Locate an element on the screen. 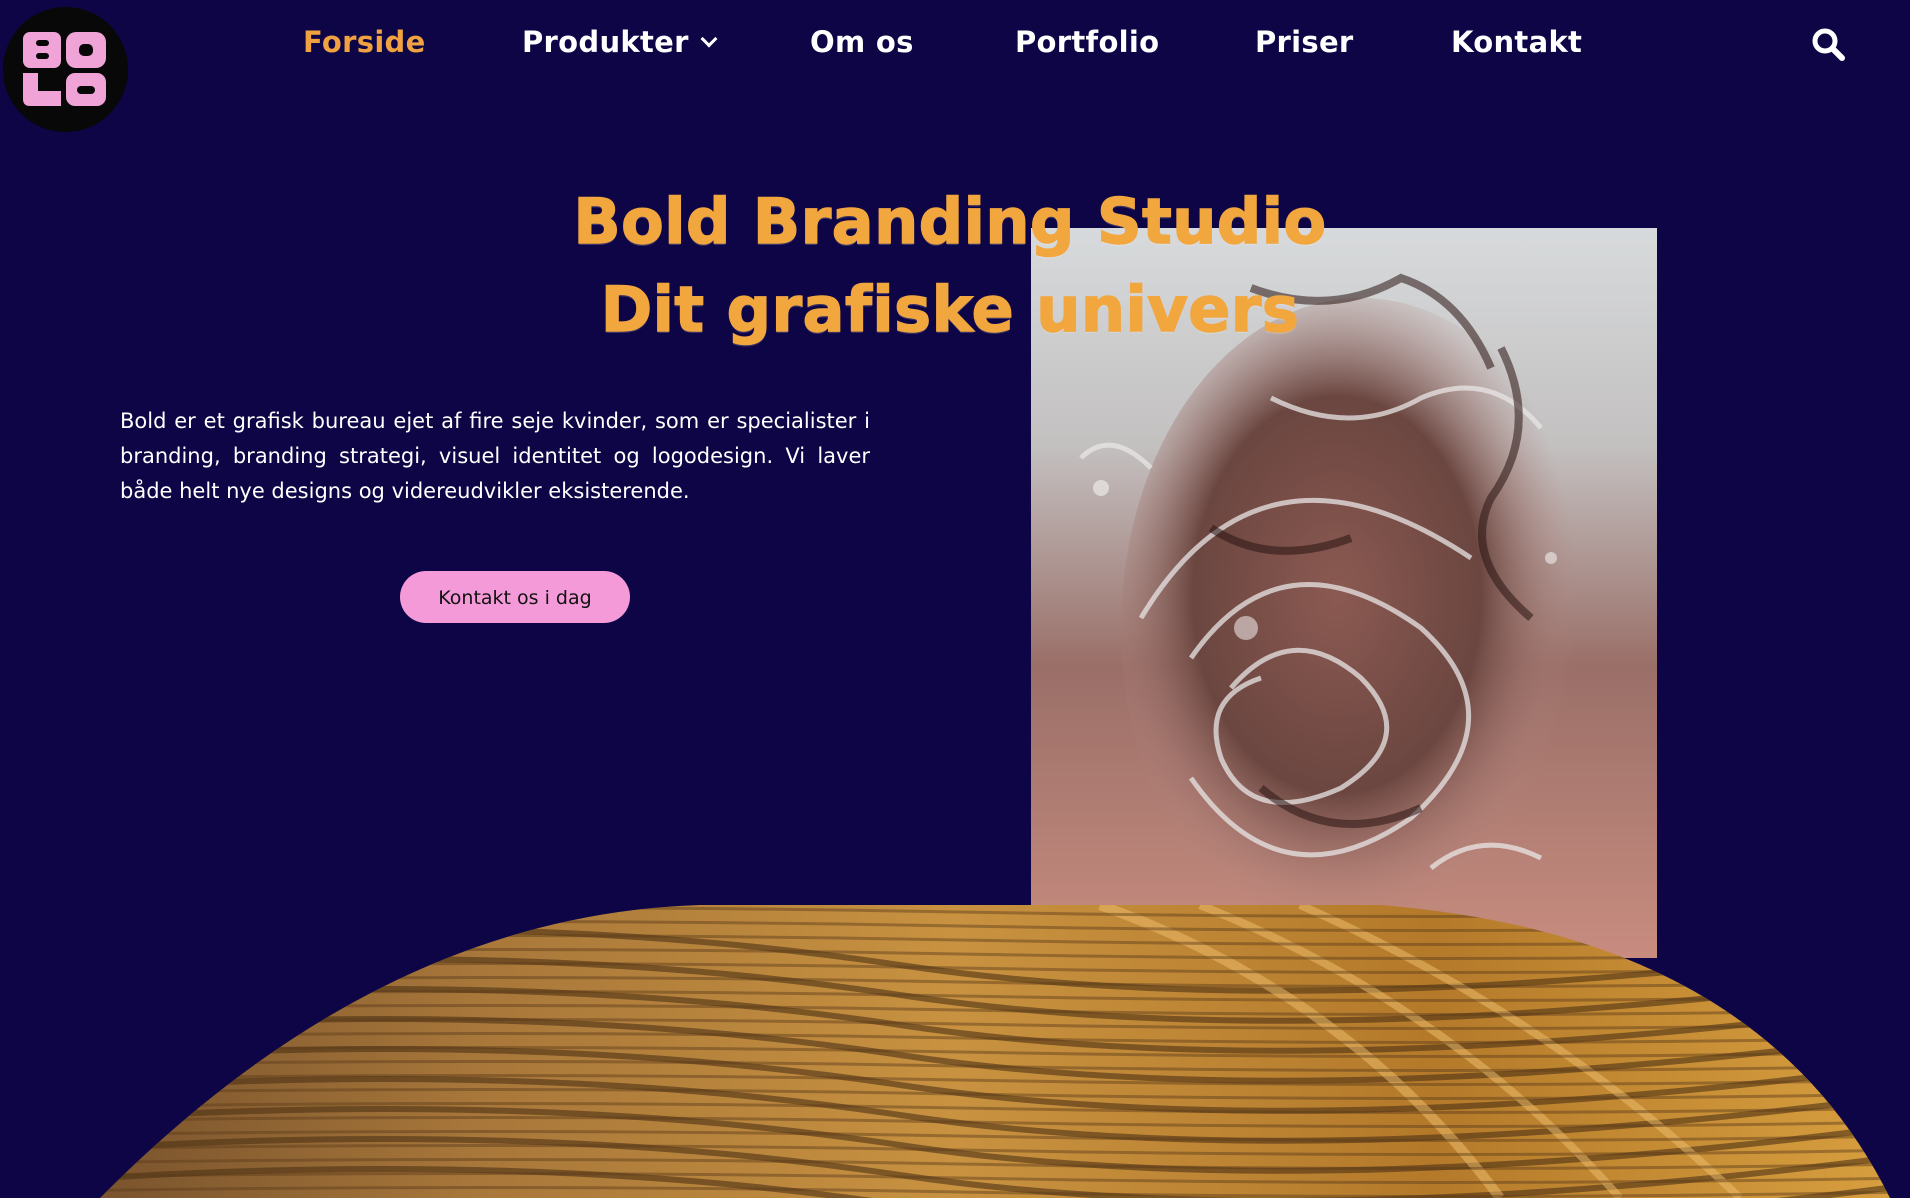 This screenshot has height=1198, width=1910. nav-item-produkter: Produkter is located at coordinates (620, 42).